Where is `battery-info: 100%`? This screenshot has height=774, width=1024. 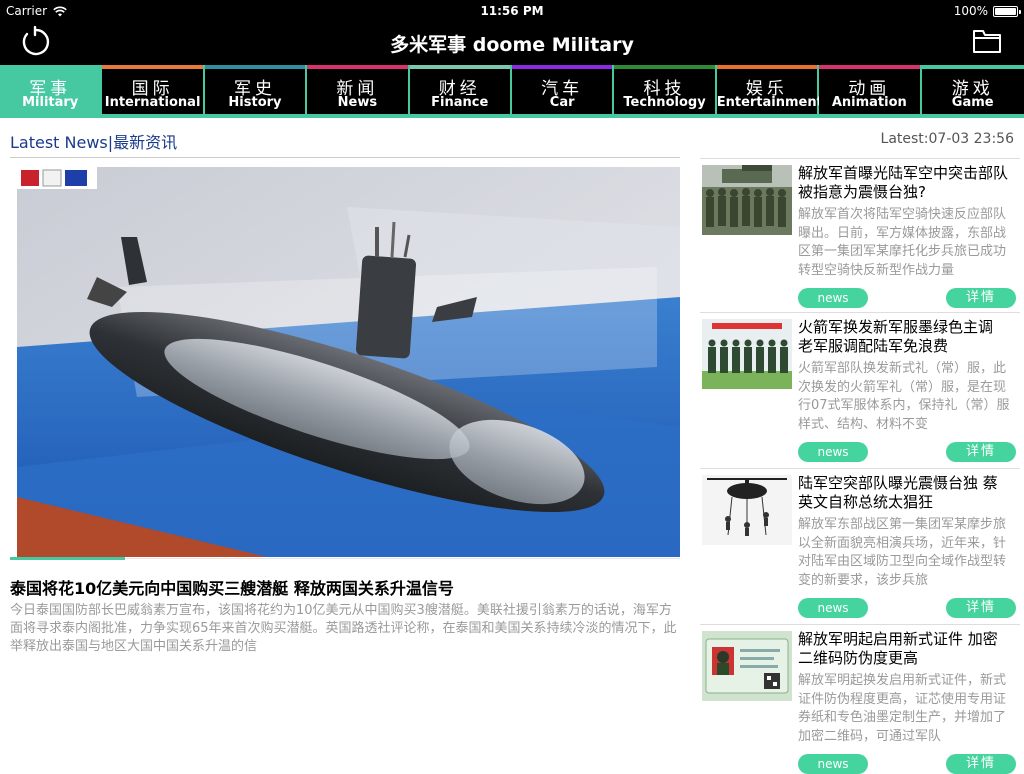
battery-info: 100% is located at coordinates (987, 11).